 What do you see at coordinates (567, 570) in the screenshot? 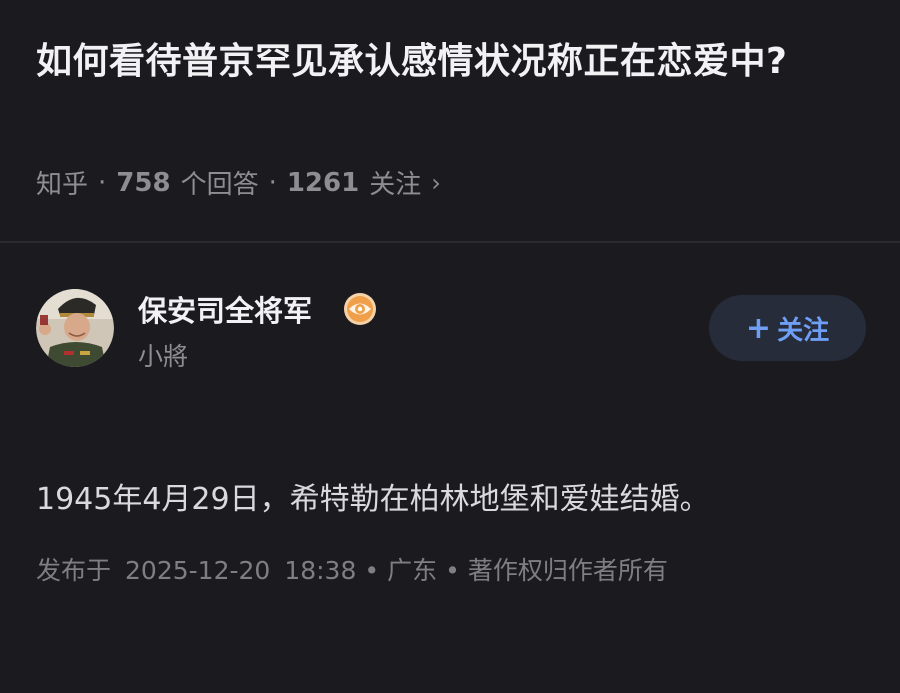
I see `copyright-notice: 著作权归作者所有` at bounding box center [567, 570].